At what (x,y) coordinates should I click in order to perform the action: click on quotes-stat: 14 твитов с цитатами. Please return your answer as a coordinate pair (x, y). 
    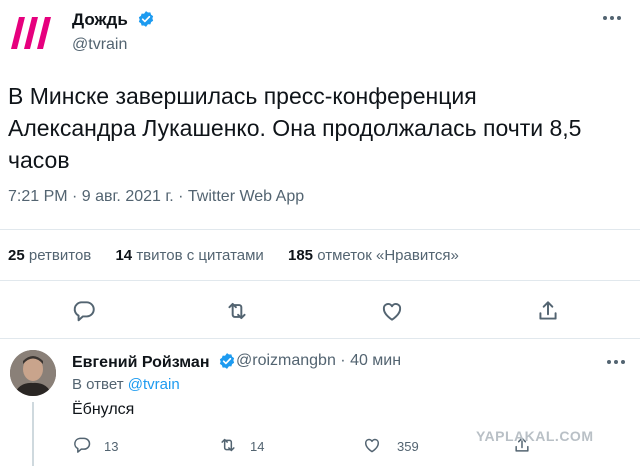
    Looking at the image, I should click on (189, 255).